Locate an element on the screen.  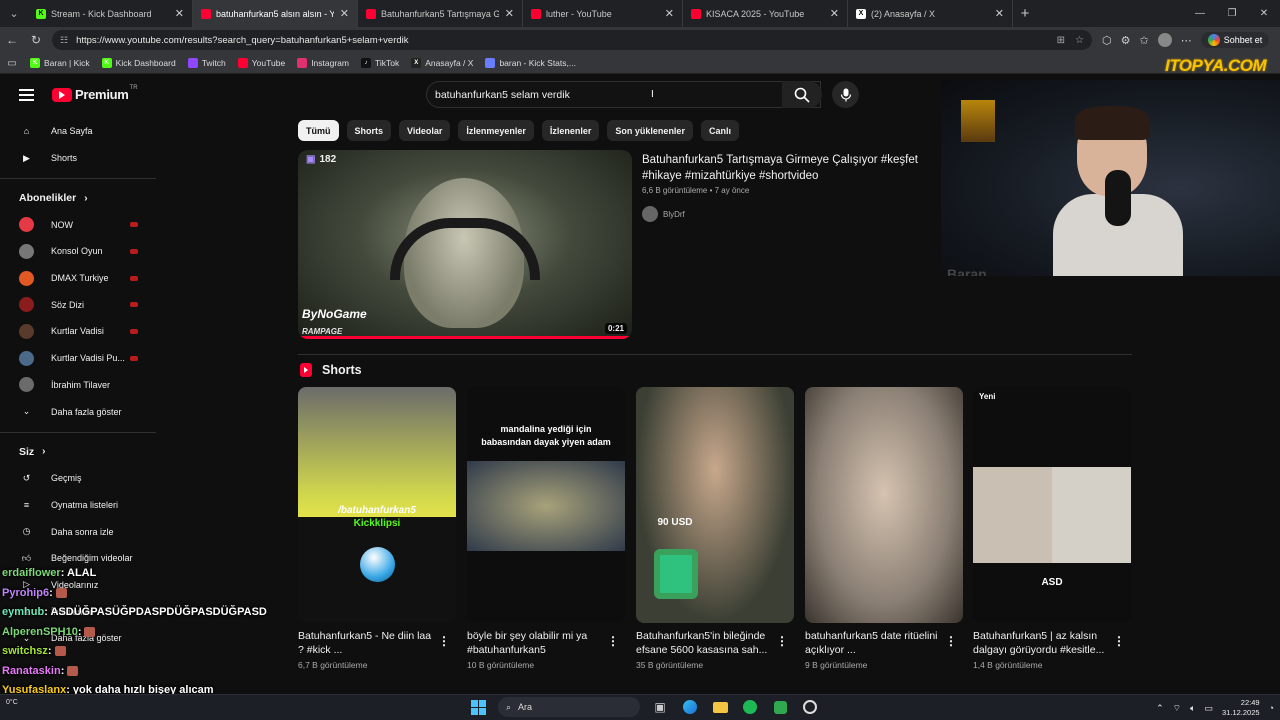
edge-icon is located at coordinates (690, 707).